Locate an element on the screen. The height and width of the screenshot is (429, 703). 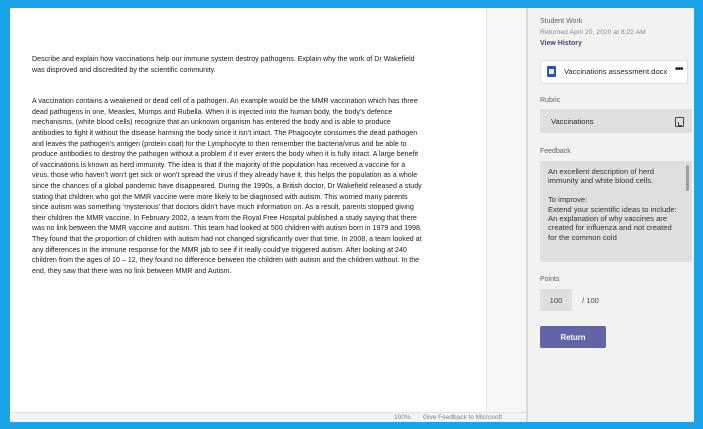
points-input is located at coordinates (556, 300).